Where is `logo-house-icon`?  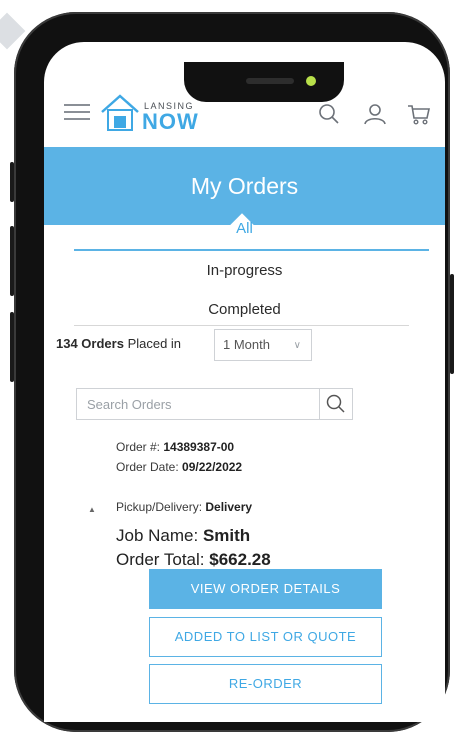
logo-house-icon is located at coordinates (120, 113).